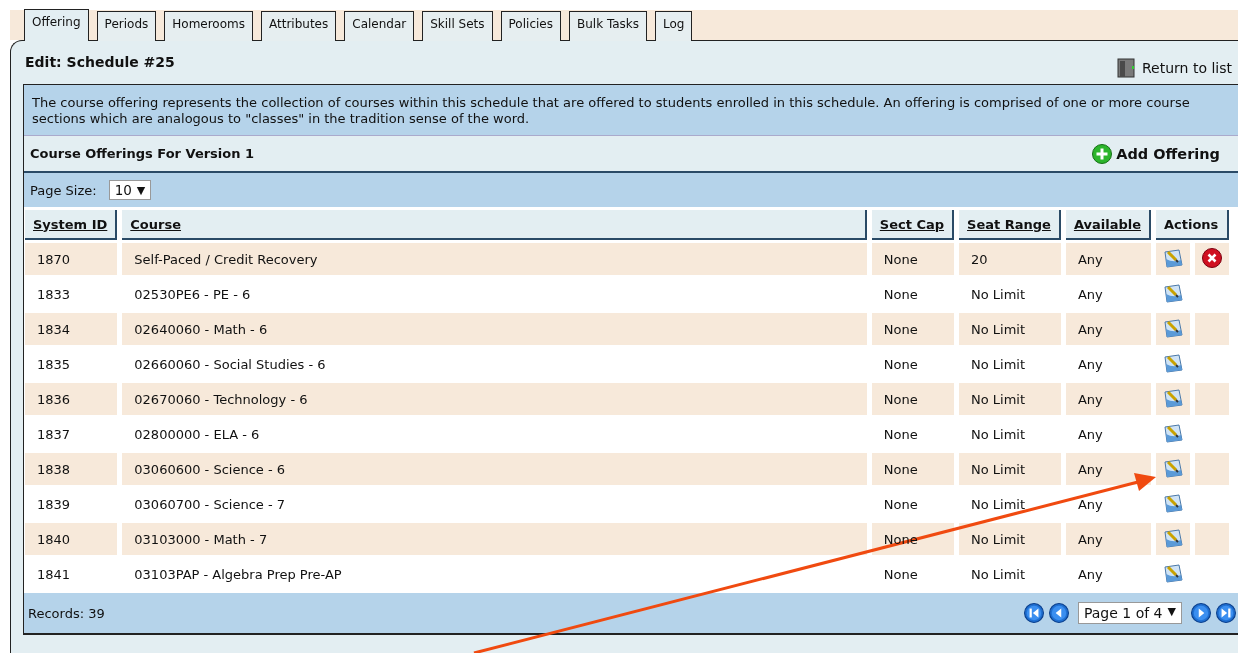 The image size is (1238, 653). Describe the element at coordinates (674, 26) in the screenshot. I see `tab: Log` at that location.